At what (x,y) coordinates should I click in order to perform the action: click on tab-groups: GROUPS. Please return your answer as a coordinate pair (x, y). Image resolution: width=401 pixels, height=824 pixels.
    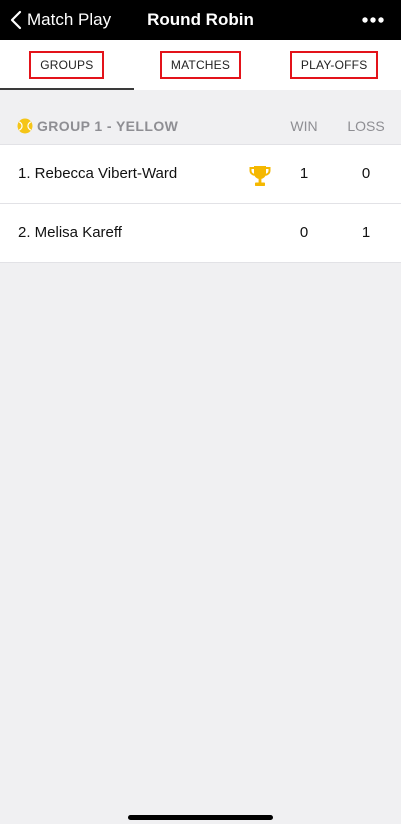
    Looking at the image, I should click on (67, 65).